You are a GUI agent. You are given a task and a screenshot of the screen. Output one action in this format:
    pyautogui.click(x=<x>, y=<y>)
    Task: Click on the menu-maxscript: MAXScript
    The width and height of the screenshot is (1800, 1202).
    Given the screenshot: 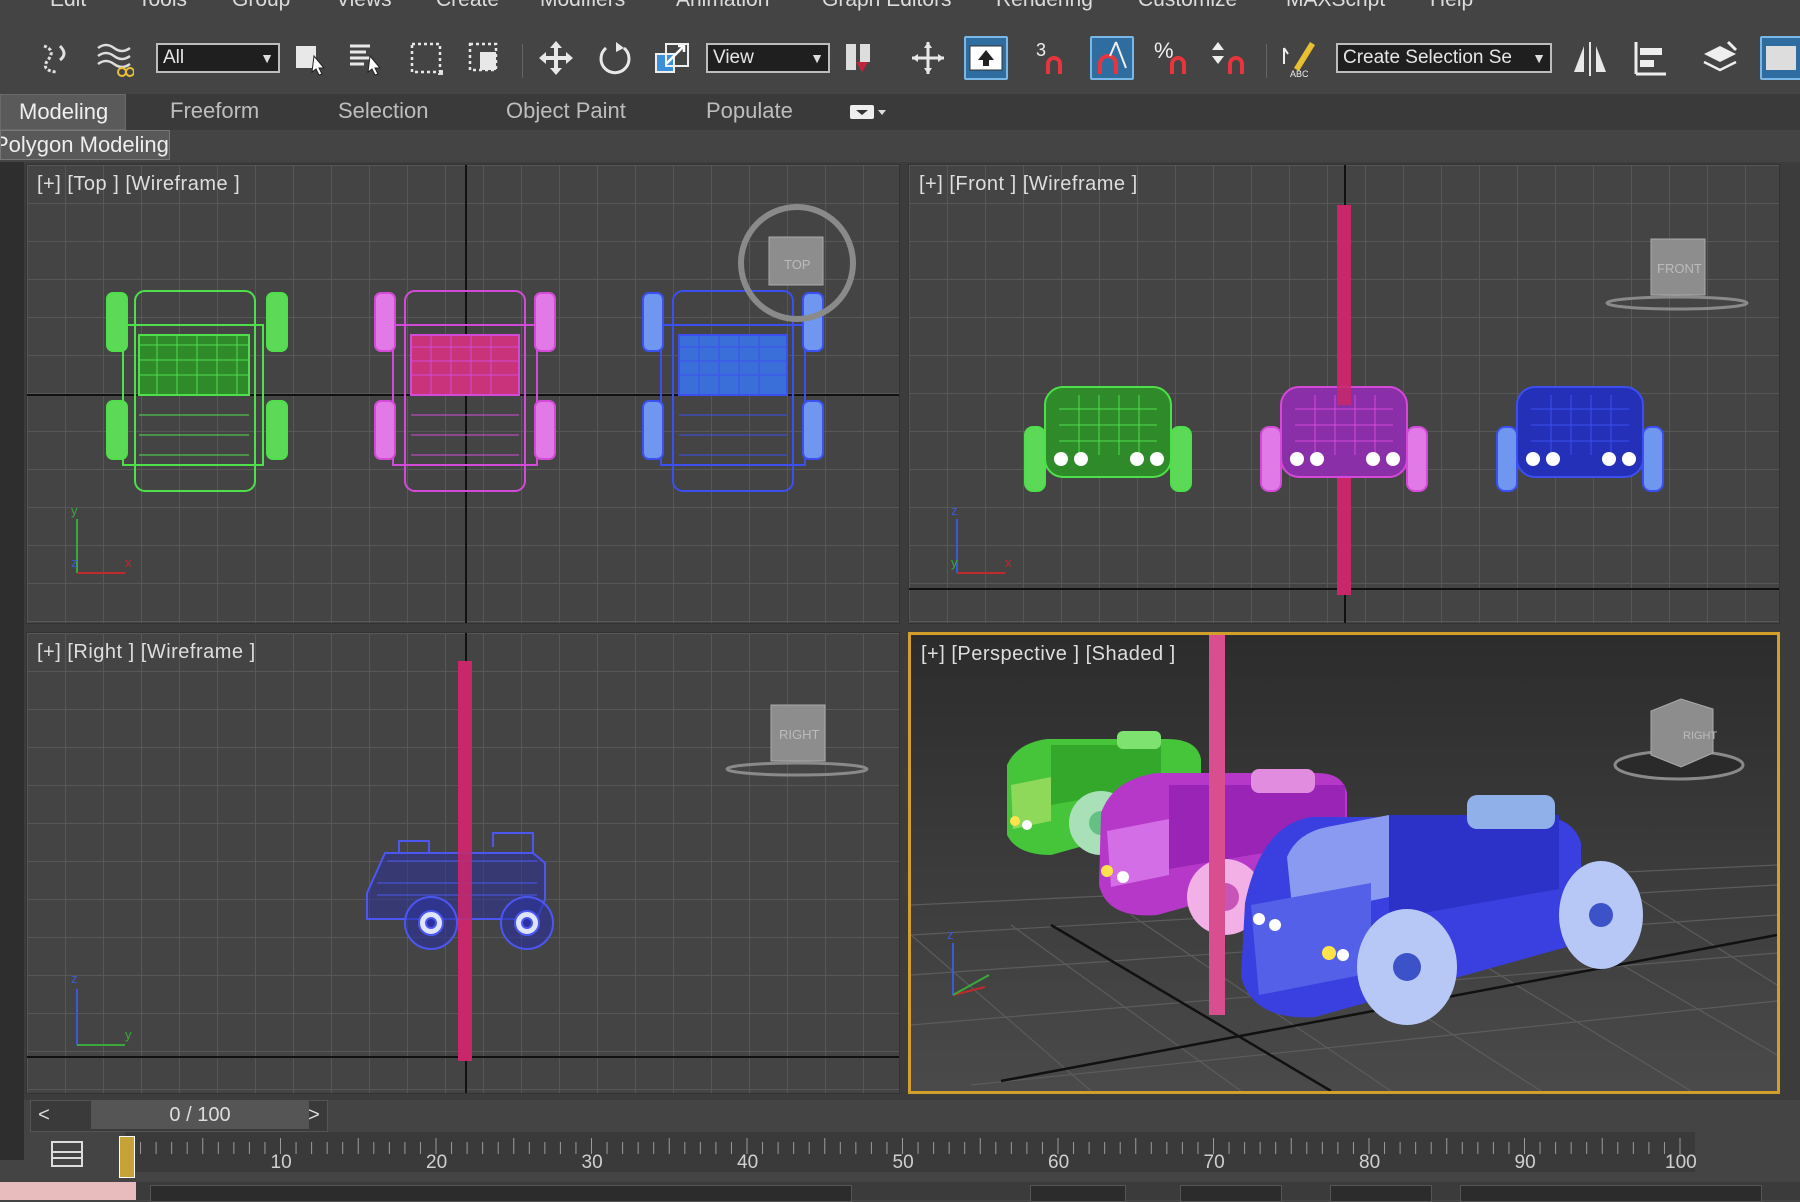 What is the action you would take?
    pyautogui.click(x=1335, y=6)
    